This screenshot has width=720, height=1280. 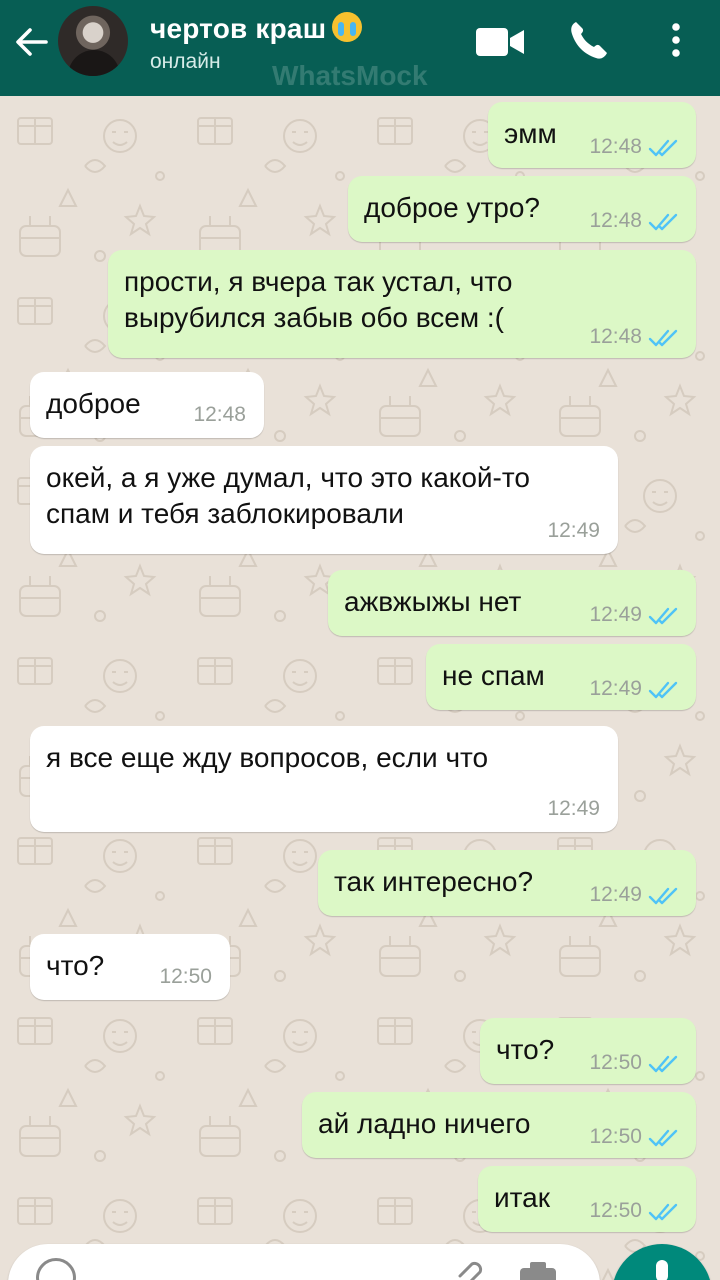 I want to click on message-outgoing: что? 12:50, so click(x=588, y=1051).